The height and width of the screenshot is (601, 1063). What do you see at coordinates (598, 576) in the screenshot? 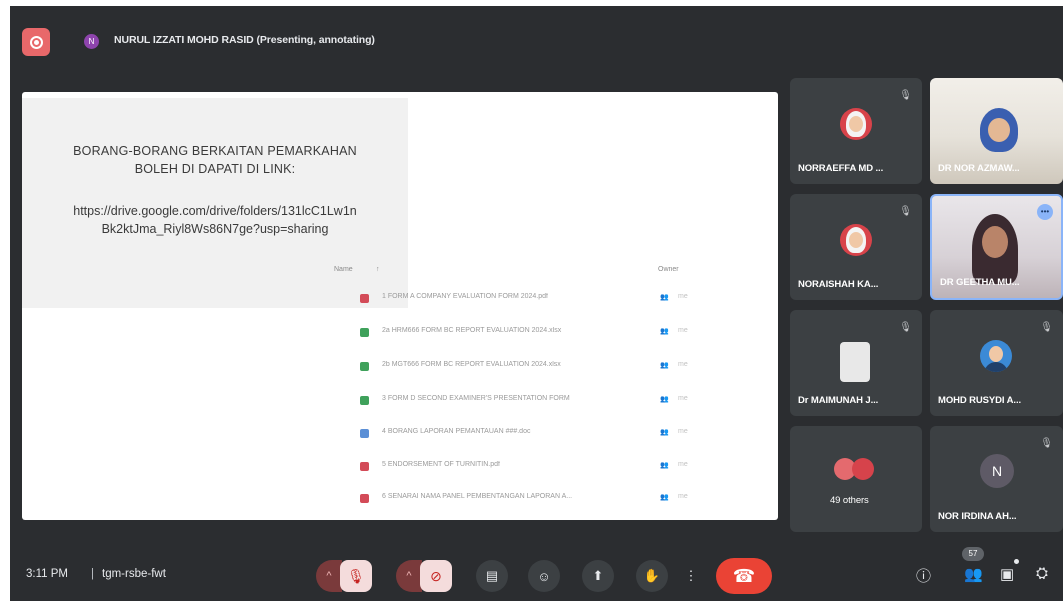
I see `present-button: ⬆` at bounding box center [598, 576].